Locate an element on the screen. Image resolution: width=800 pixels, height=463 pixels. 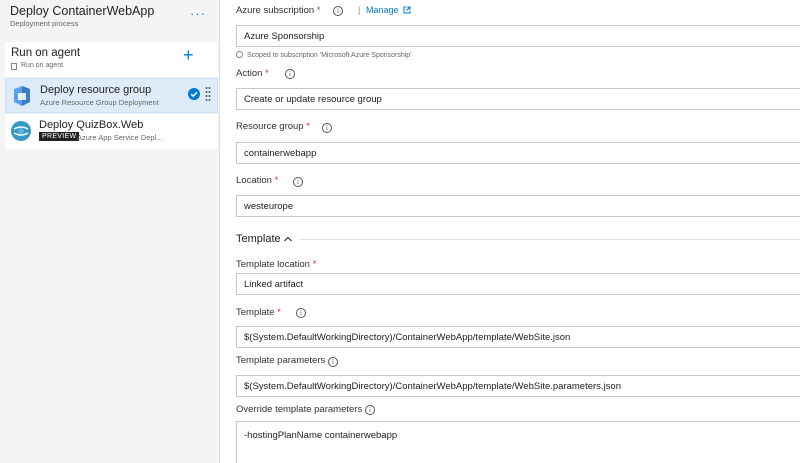
resource-group-label: Resource group * is located at coordinates (273, 126).